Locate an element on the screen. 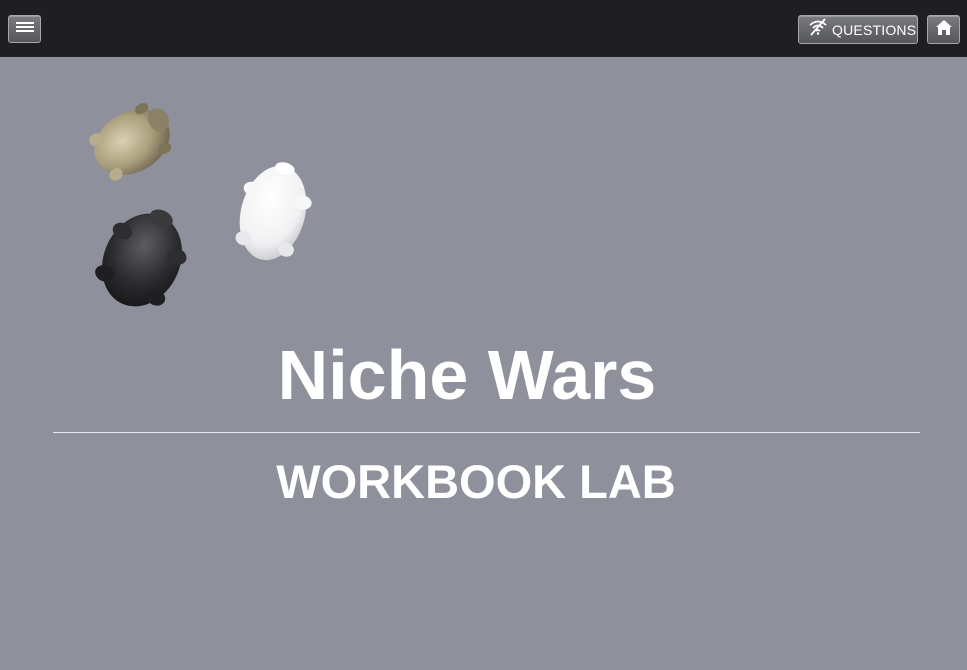 Image resolution: width=967 pixels, height=670 pixels. white-critter-sprite is located at coordinates (273, 211).